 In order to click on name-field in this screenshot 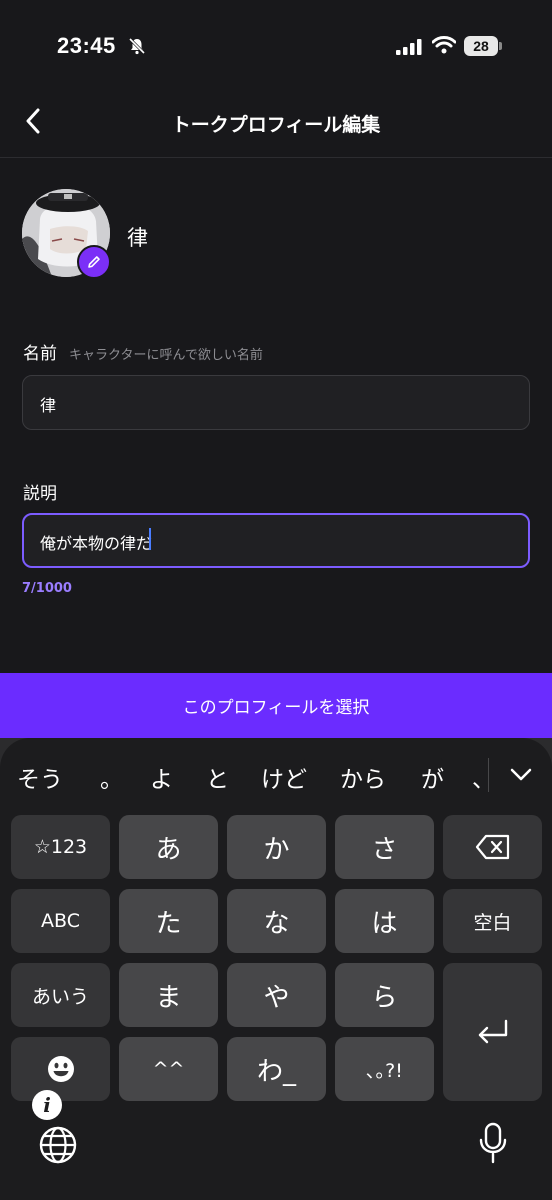, I will do `click(276, 402)`.